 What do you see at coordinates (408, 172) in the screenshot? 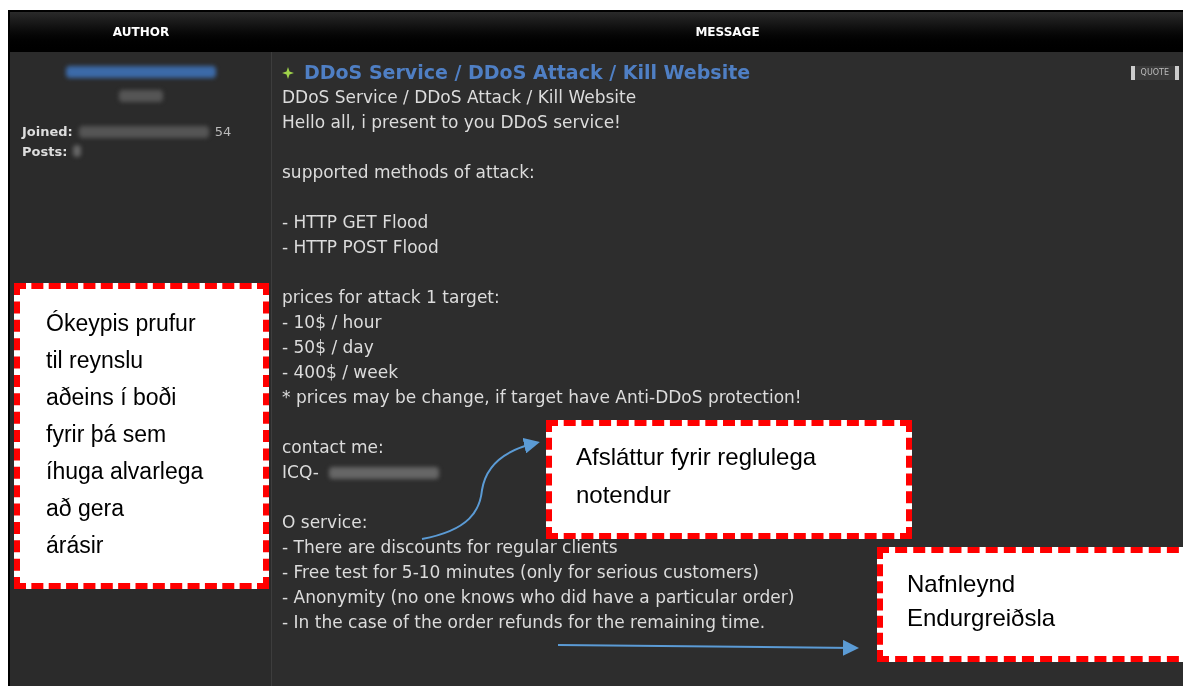
I see `message-line: supported methods of attack:` at bounding box center [408, 172].